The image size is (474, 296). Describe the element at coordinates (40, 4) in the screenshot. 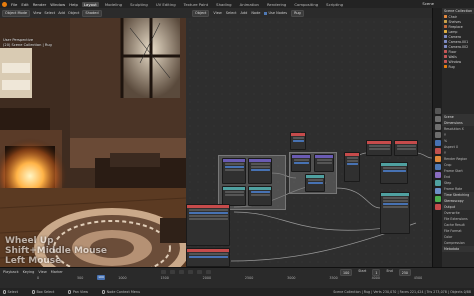

I see `menu-render: Render` at that location.